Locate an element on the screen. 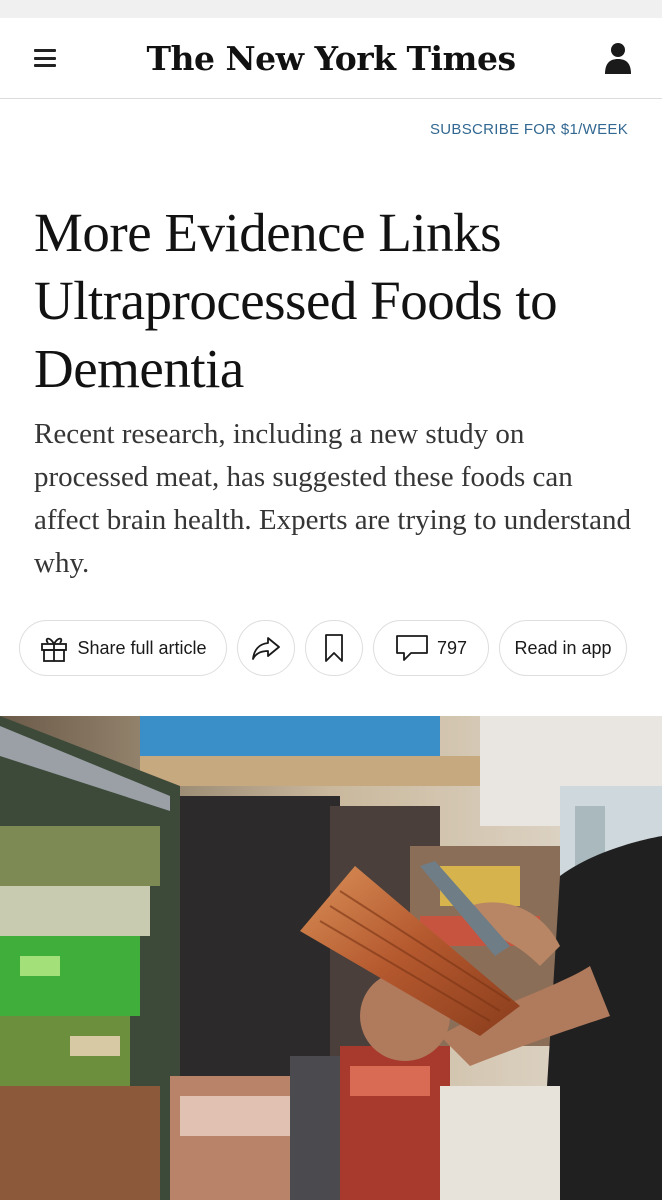 The width and height of the screenshot is (662, 1200). read-in-app-label: Read in app is located at coordinates (563, 647).